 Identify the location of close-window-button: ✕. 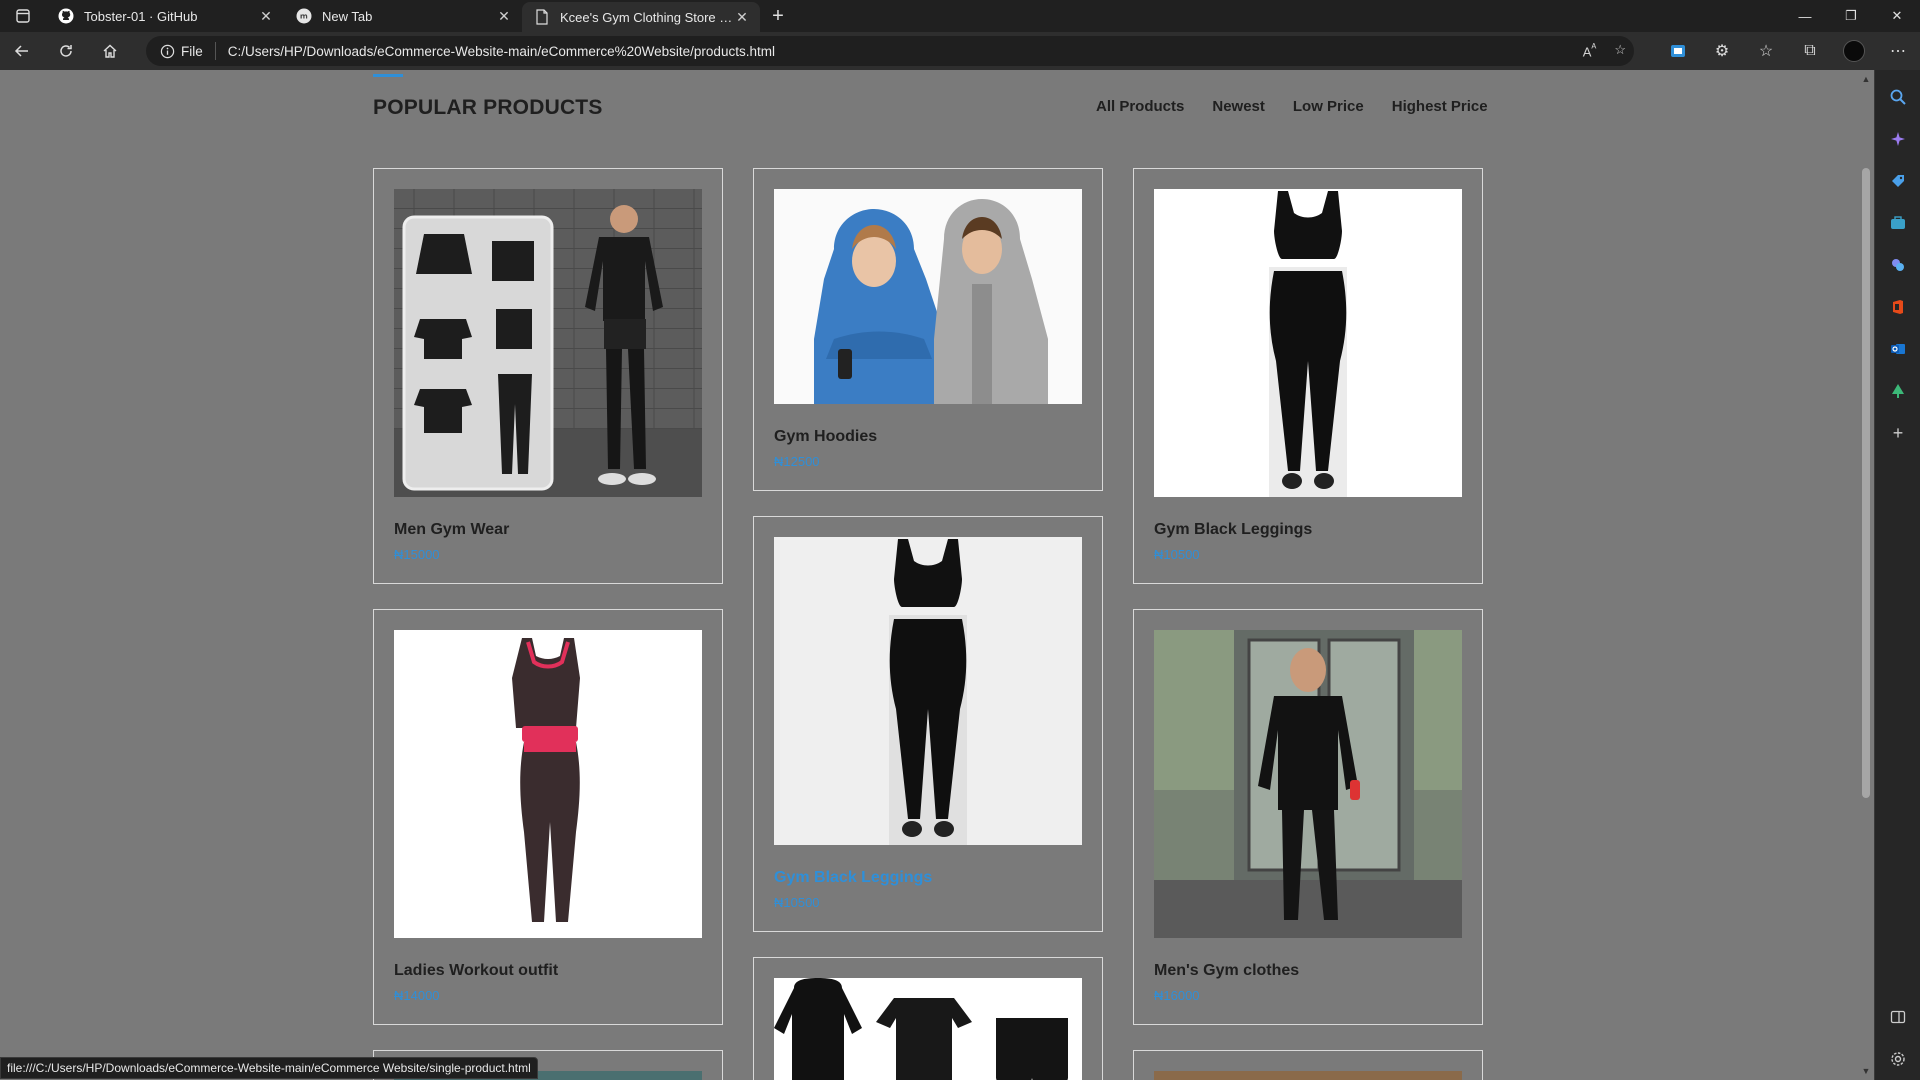
(1897, 16).